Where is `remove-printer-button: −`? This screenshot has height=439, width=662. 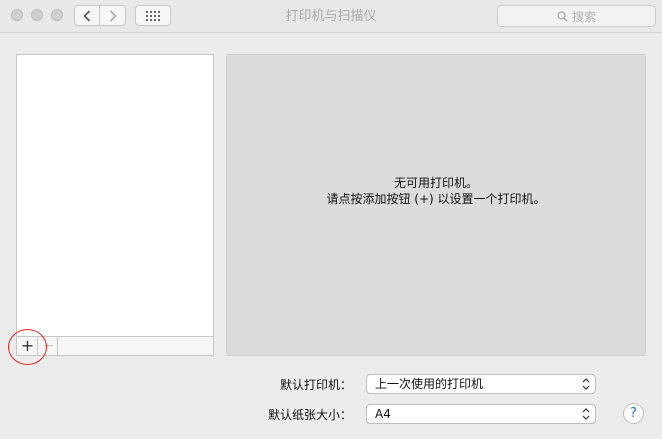
remove-printer-button: − is located at coordinates (49, 346).